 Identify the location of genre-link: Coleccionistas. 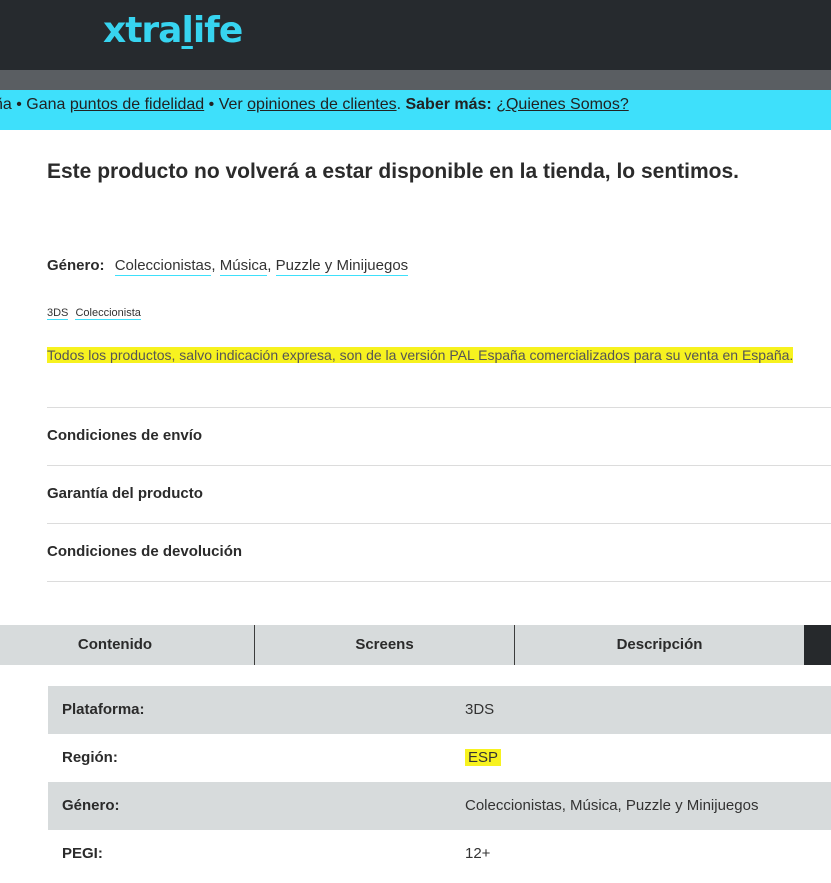
(163, 266).